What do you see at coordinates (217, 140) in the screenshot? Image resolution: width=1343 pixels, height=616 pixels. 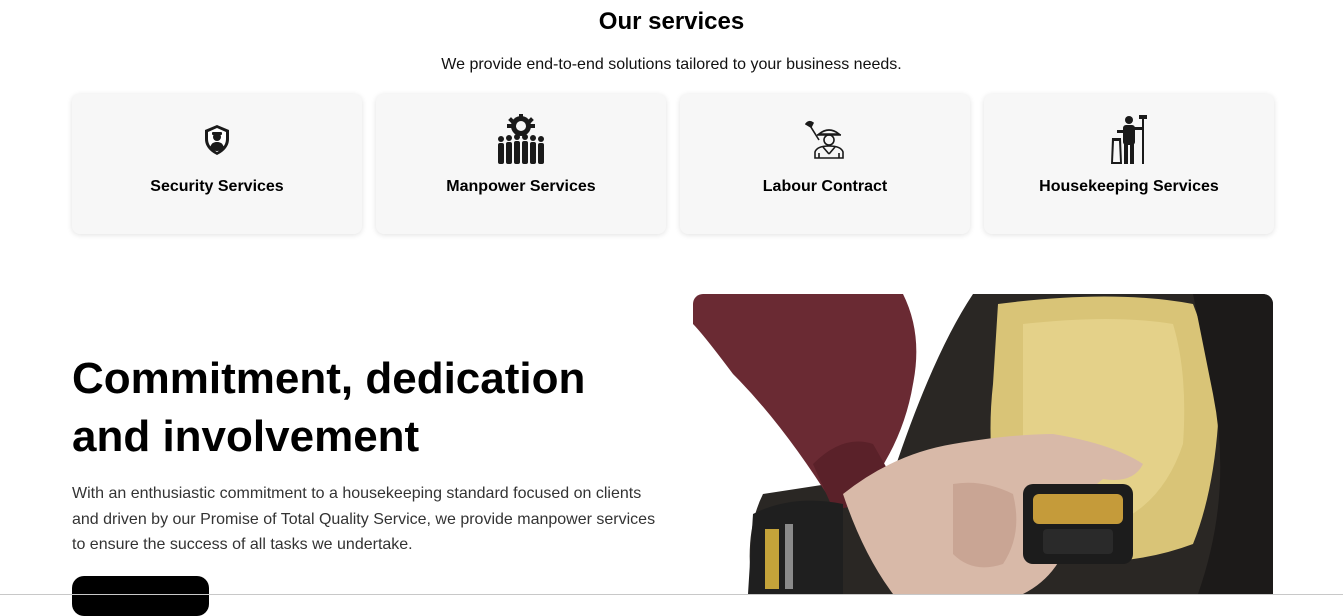 I see `security-guard-shield-icon` at bounding box center [217, 140].